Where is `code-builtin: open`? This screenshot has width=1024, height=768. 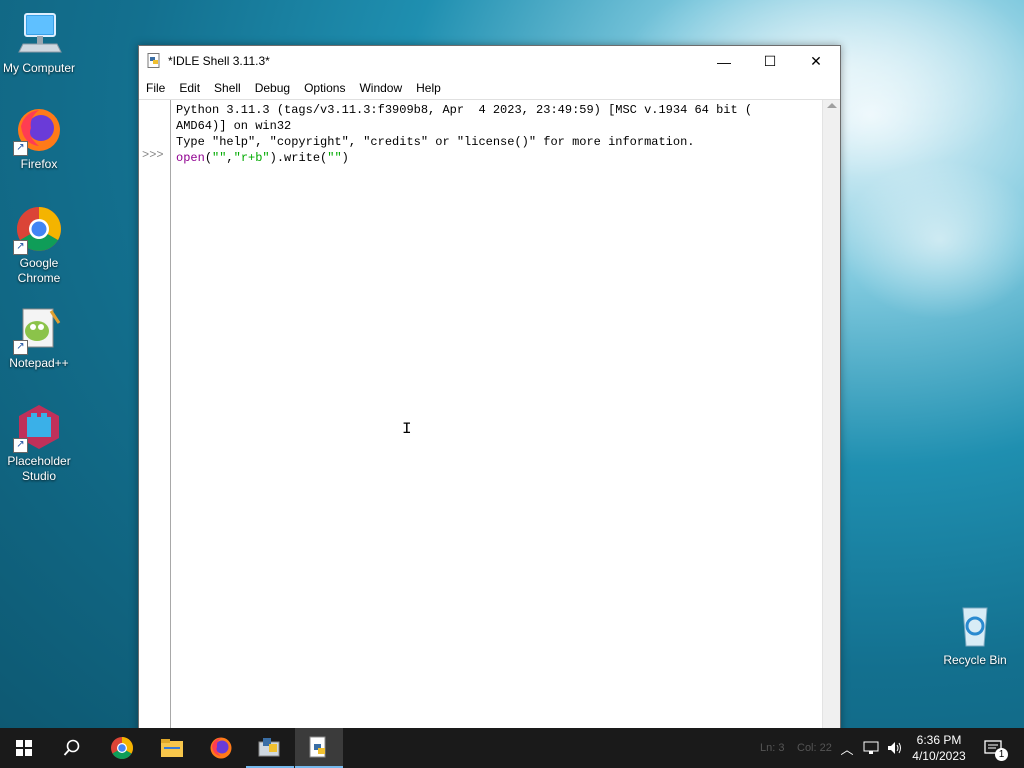
code-builtin: open is located at coordinates (190, 158).